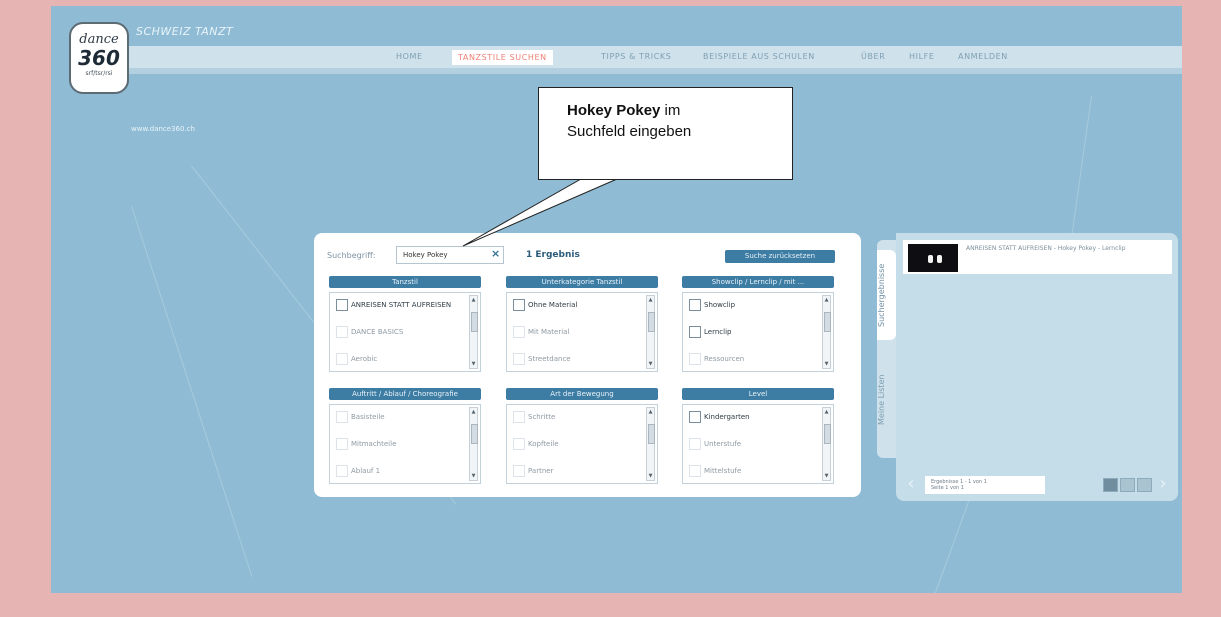  What do you see at coordinates (540, 212) in the screenshot?
I see `callout-arrow` at bounding box center [540, 212].